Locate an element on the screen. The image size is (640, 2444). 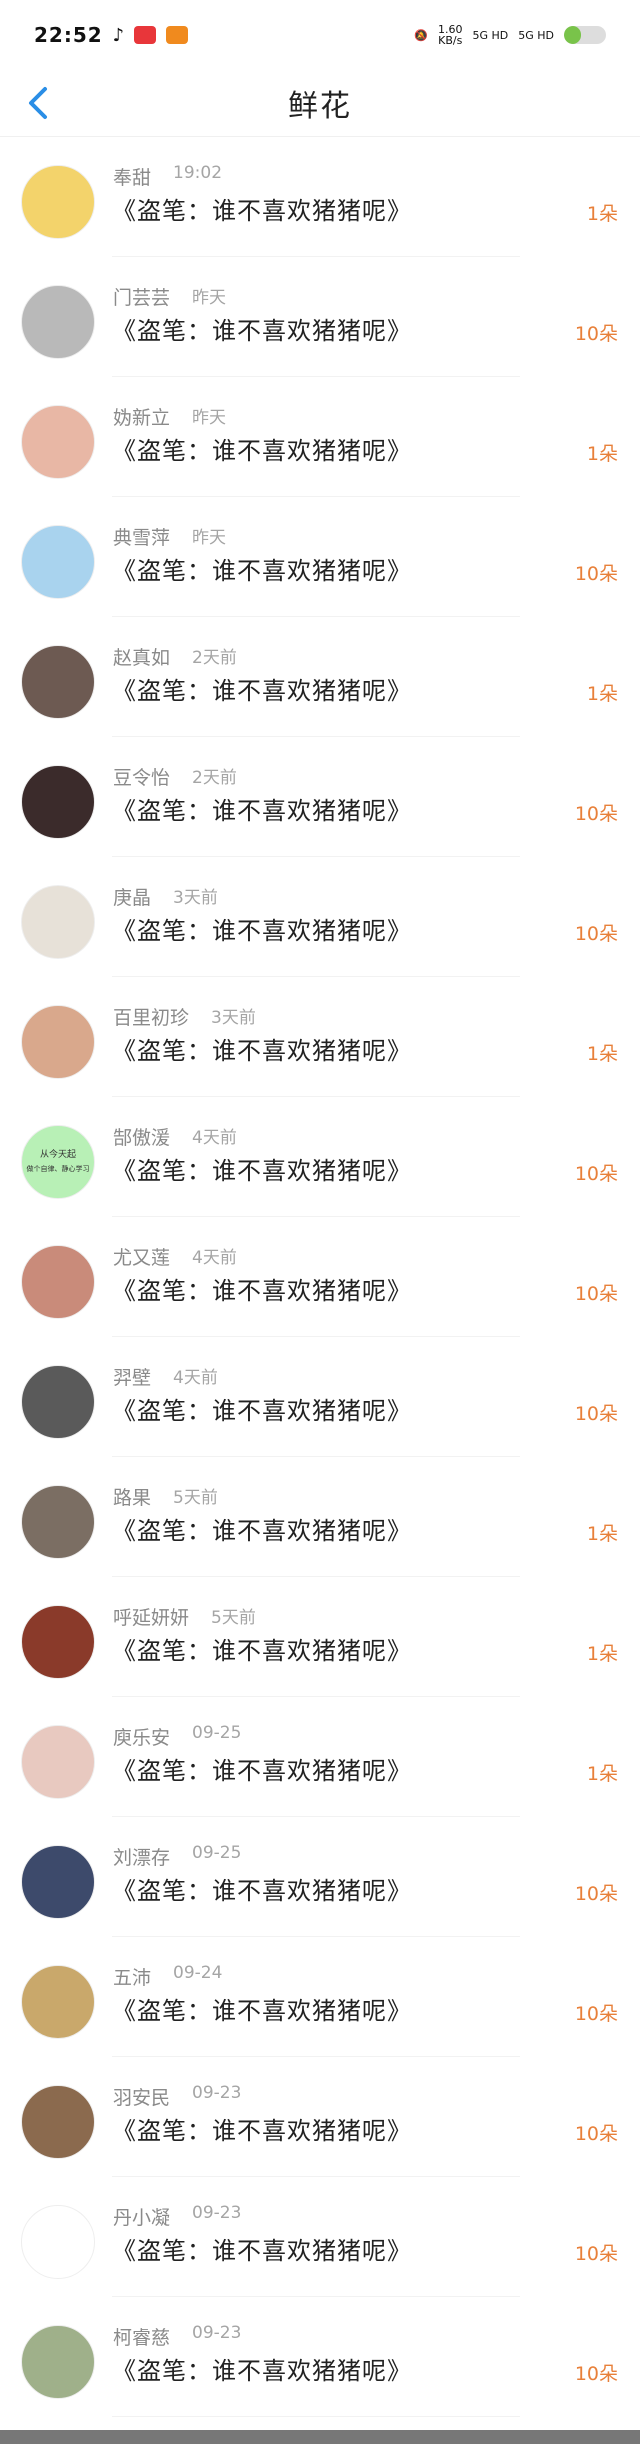
sender-name: 门芸芸 is located at coordinates (142, 298).